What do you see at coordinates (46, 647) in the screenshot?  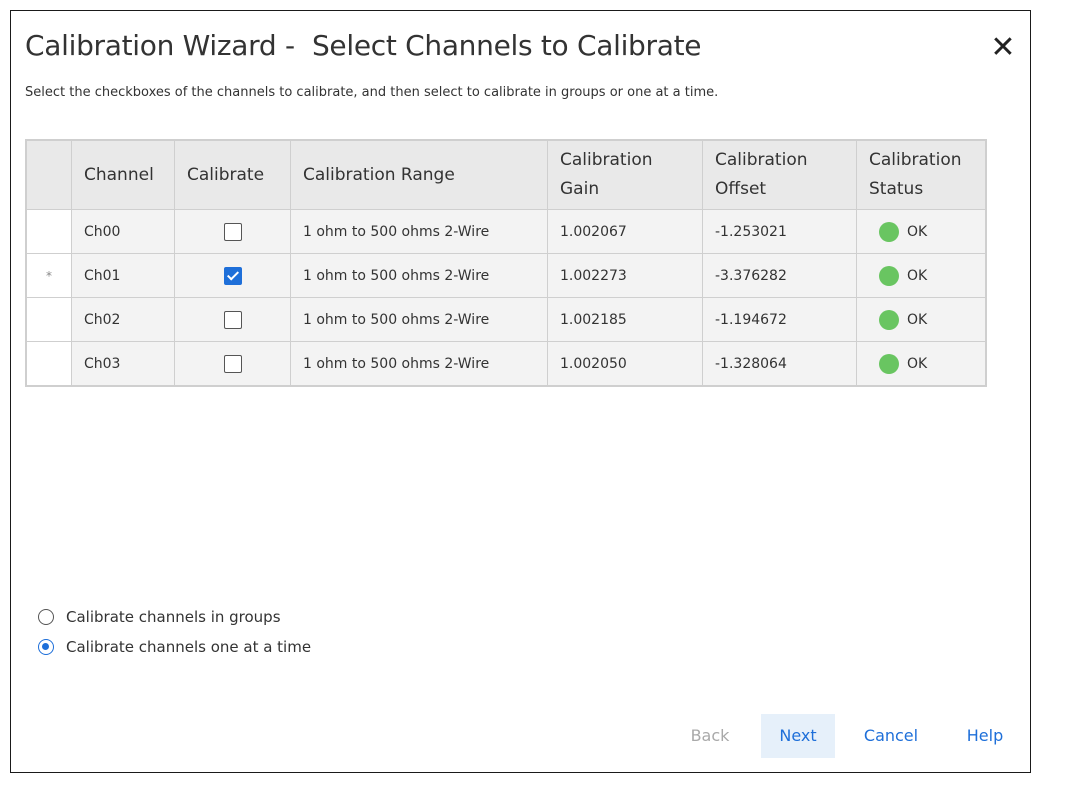 I see `one-at-a-time-radio` at bounding box center [46, 647].